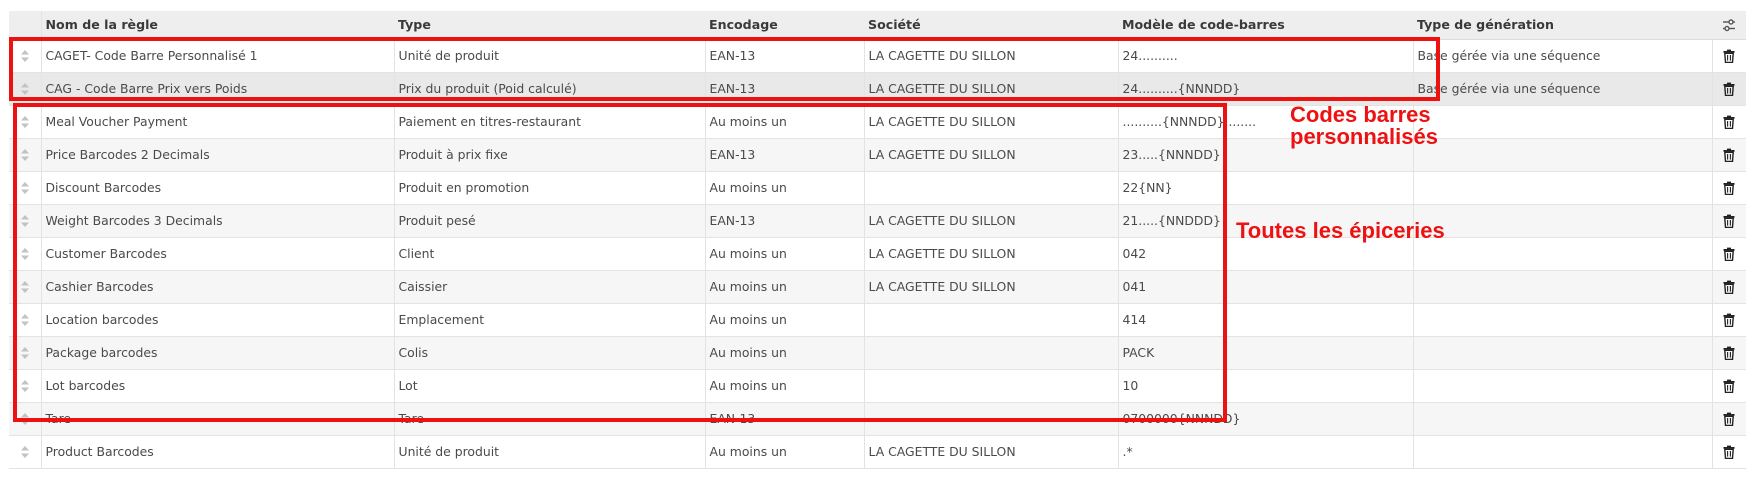 The height and width of the screenshot is (480, 1755). I want to click on column-header-name: Nom de la règle, so click(217, 25).